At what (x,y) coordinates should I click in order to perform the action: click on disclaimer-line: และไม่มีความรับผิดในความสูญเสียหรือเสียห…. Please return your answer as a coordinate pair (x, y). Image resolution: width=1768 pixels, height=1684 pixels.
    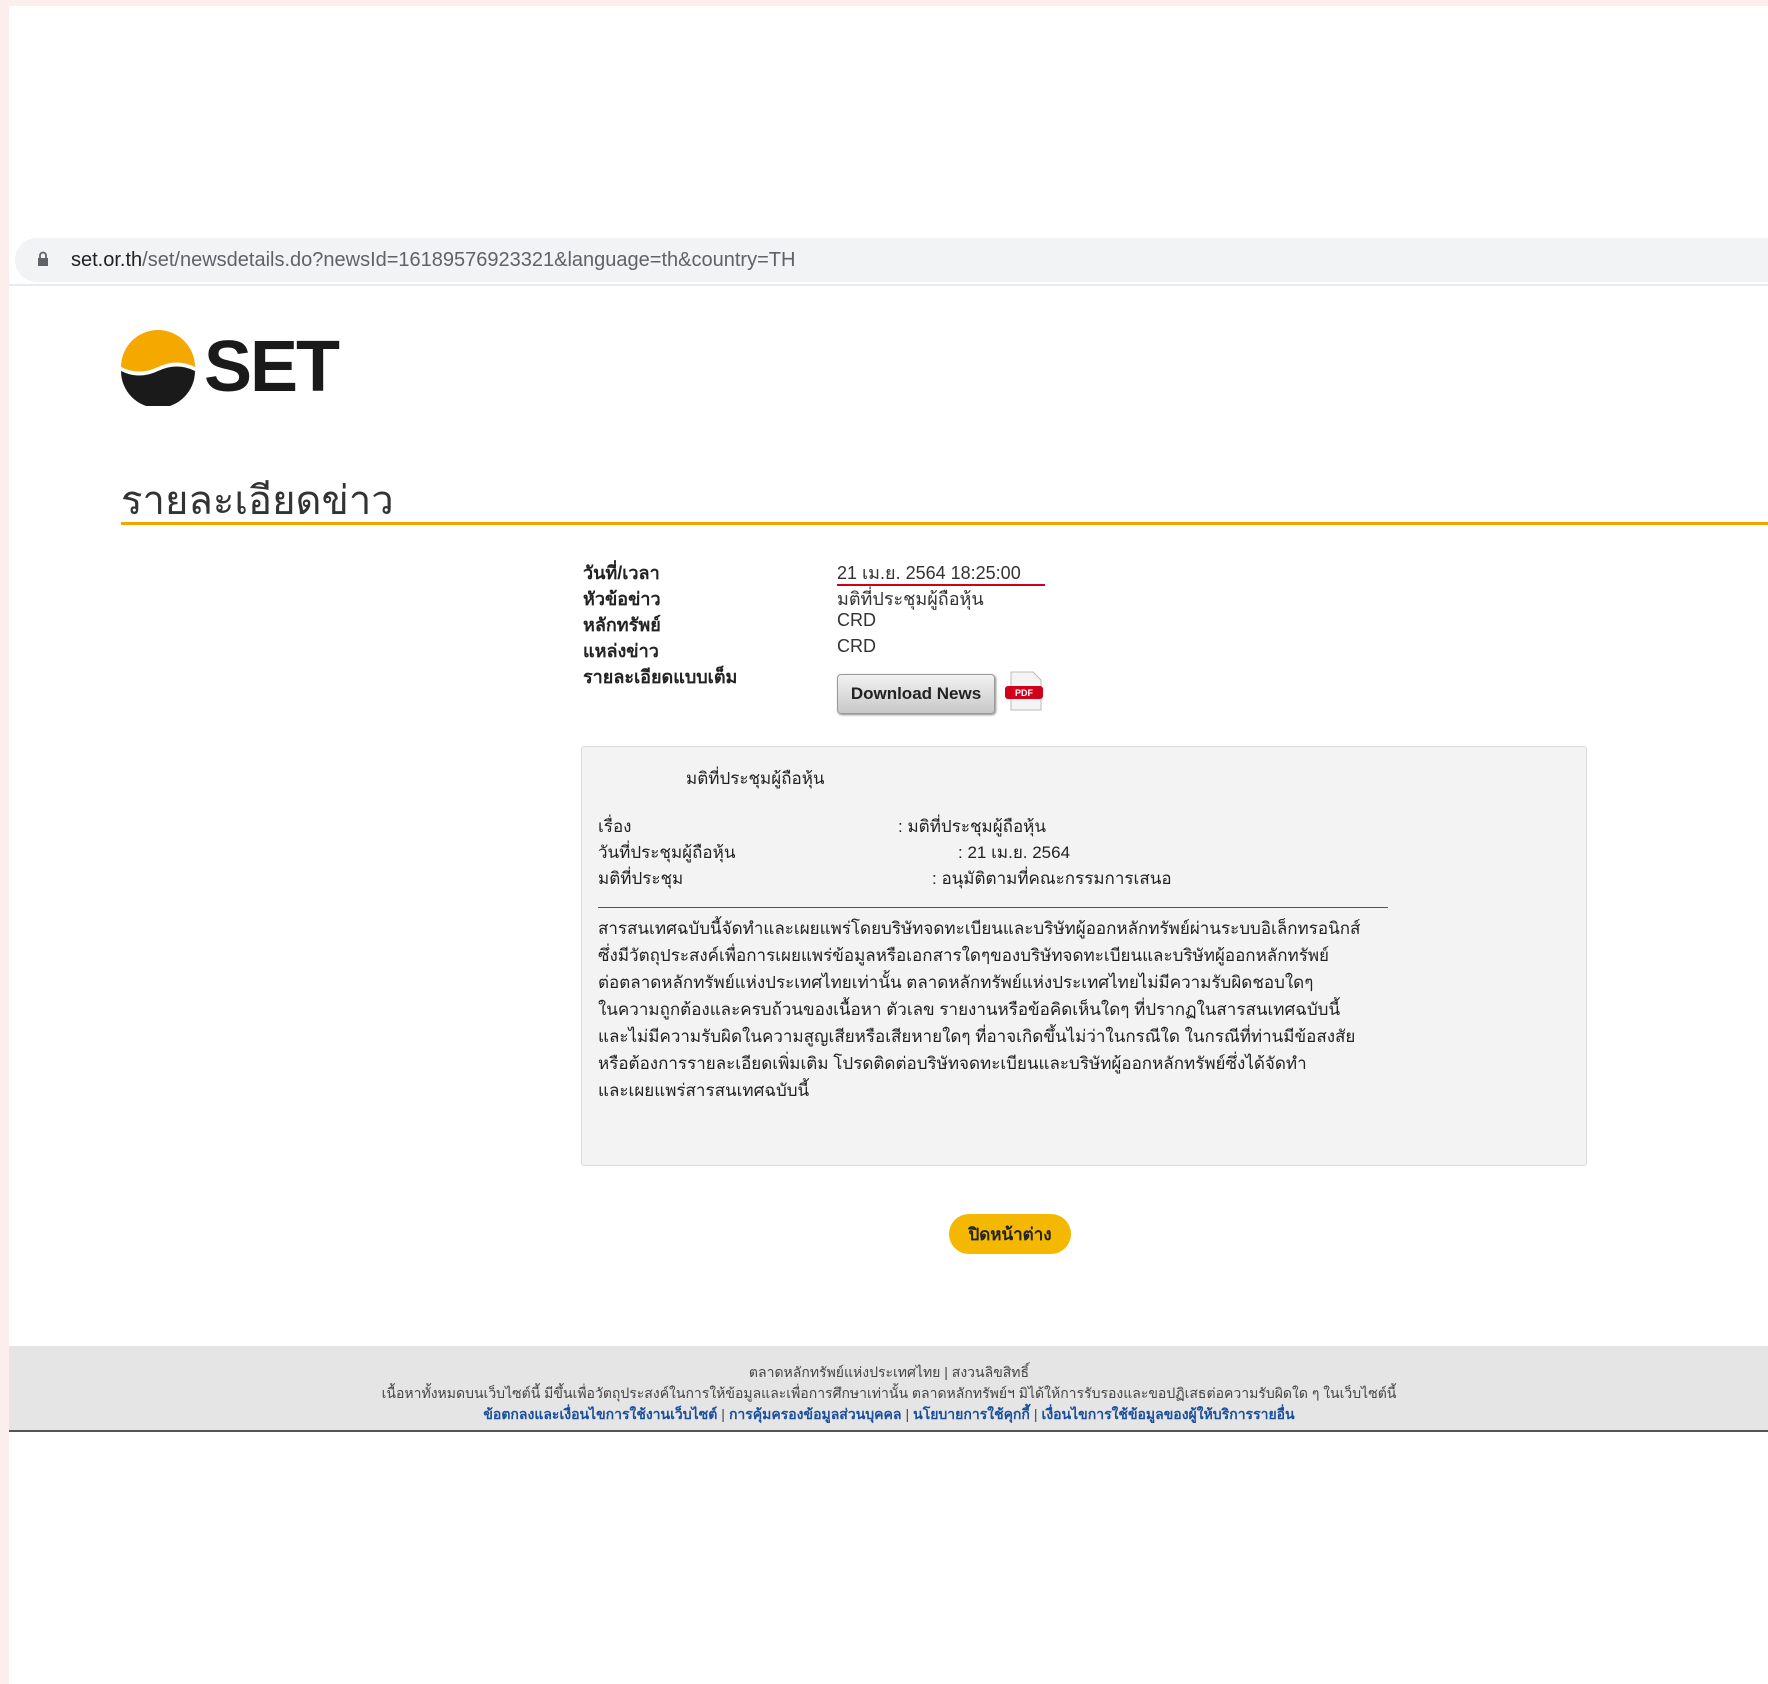
    Looking at the image, I should click on (977, 1036).